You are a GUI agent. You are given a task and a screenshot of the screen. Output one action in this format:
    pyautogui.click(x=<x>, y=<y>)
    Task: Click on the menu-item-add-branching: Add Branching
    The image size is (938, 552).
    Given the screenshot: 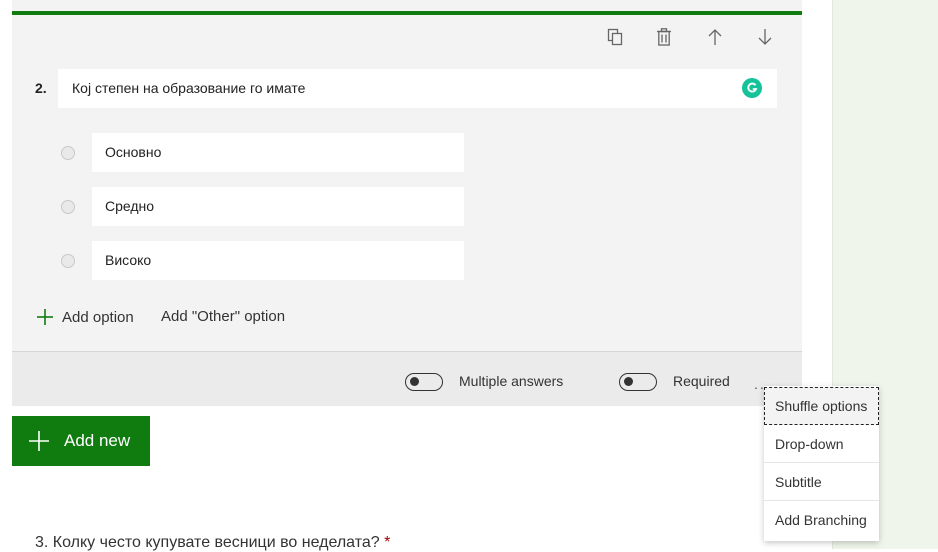 What is the action you would take?
    pyautogui.click(x=821, y=520)
    